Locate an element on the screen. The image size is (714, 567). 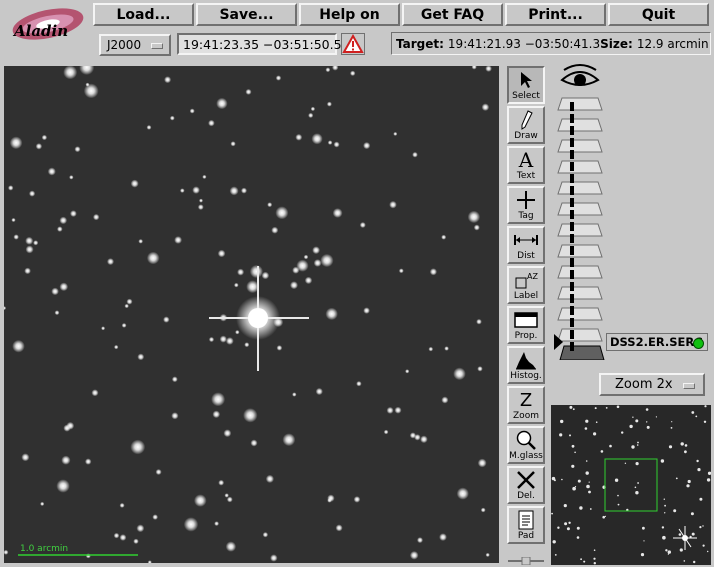
plane-label: DSS2.ER.SERC is located at coordinates (657, 342).